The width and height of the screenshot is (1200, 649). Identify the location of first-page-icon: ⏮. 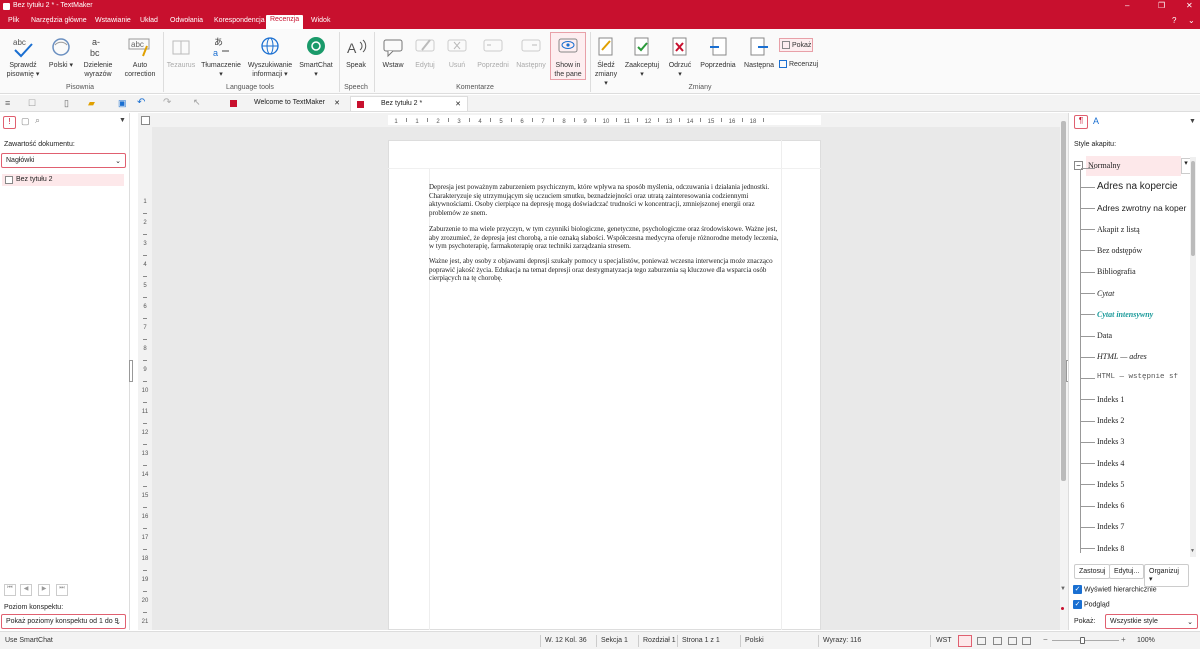
(10, 590).